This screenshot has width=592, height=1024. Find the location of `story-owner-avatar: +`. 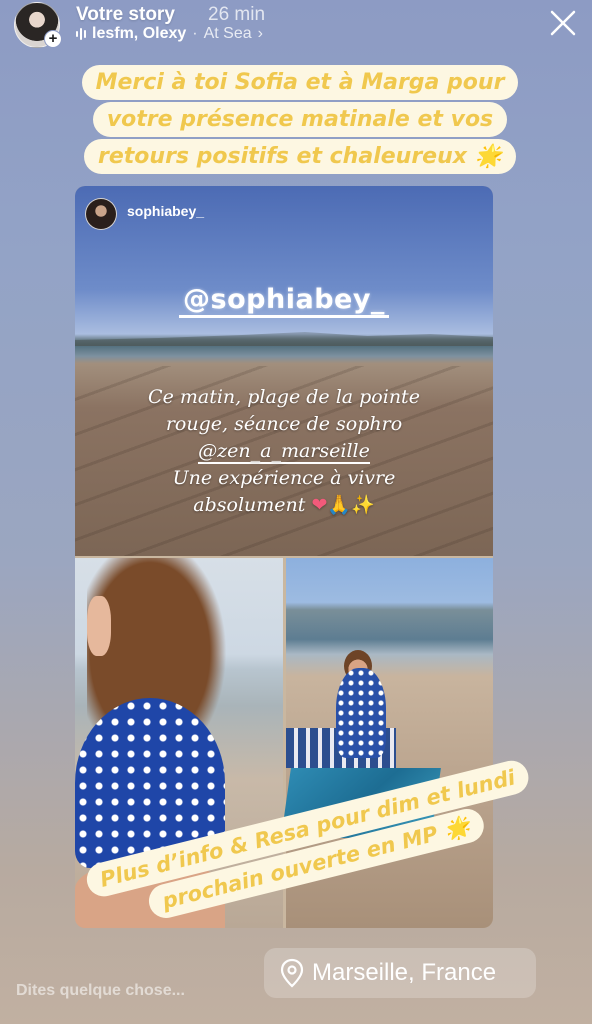

story-owner-avatar: + is located at coordinates (38, 25).